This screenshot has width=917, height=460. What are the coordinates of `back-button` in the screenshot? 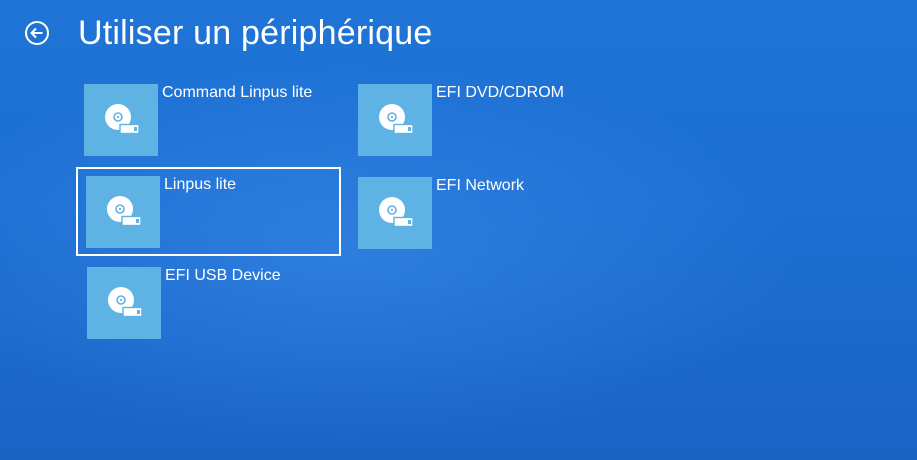 It's located at (37, 33).